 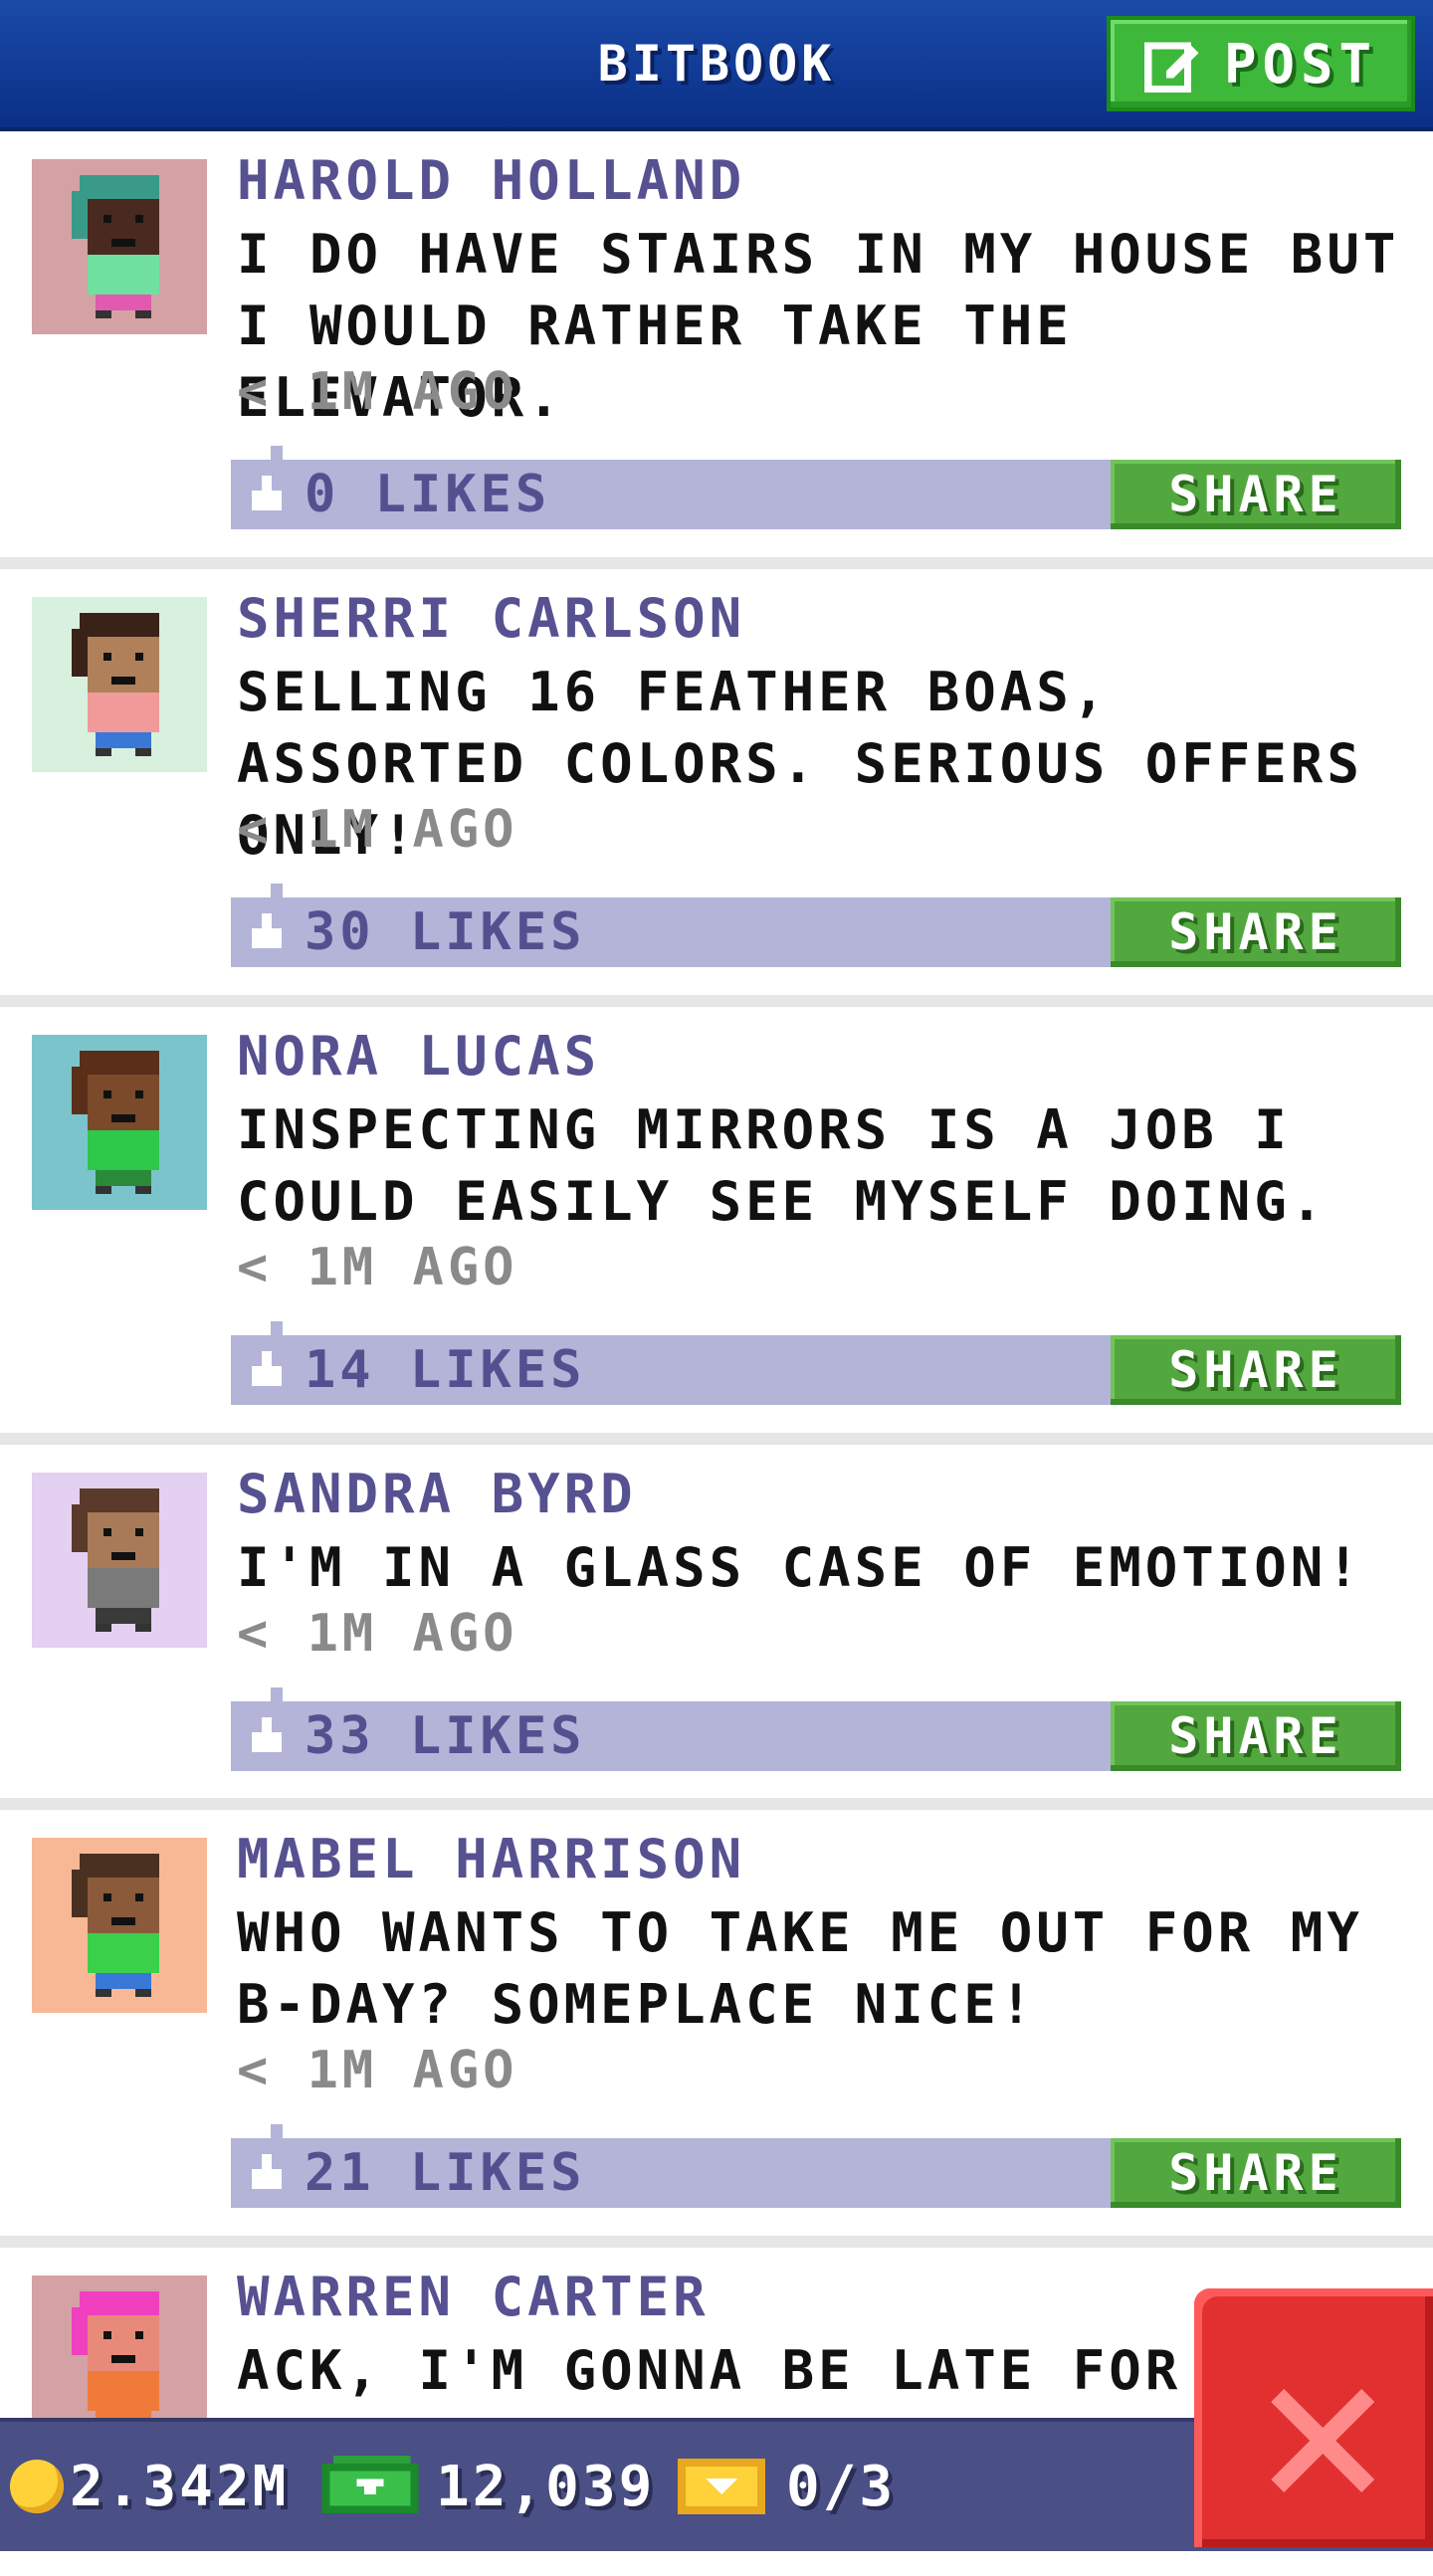 What do you see at coordinates (716, 65) in the screenshot?
I see `app-header: BITBOOK POST` at bounding box center [716, 65].